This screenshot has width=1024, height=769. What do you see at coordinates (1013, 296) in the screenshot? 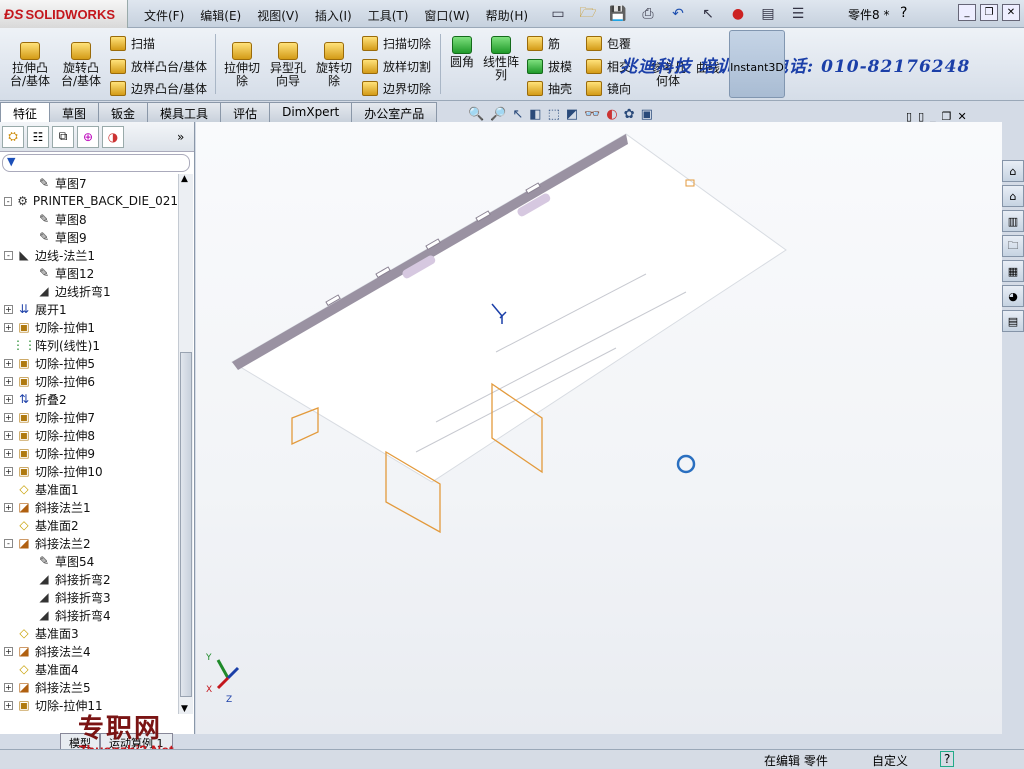
I see `appearances-icon: ◕` at bounding box center [1013, 296].